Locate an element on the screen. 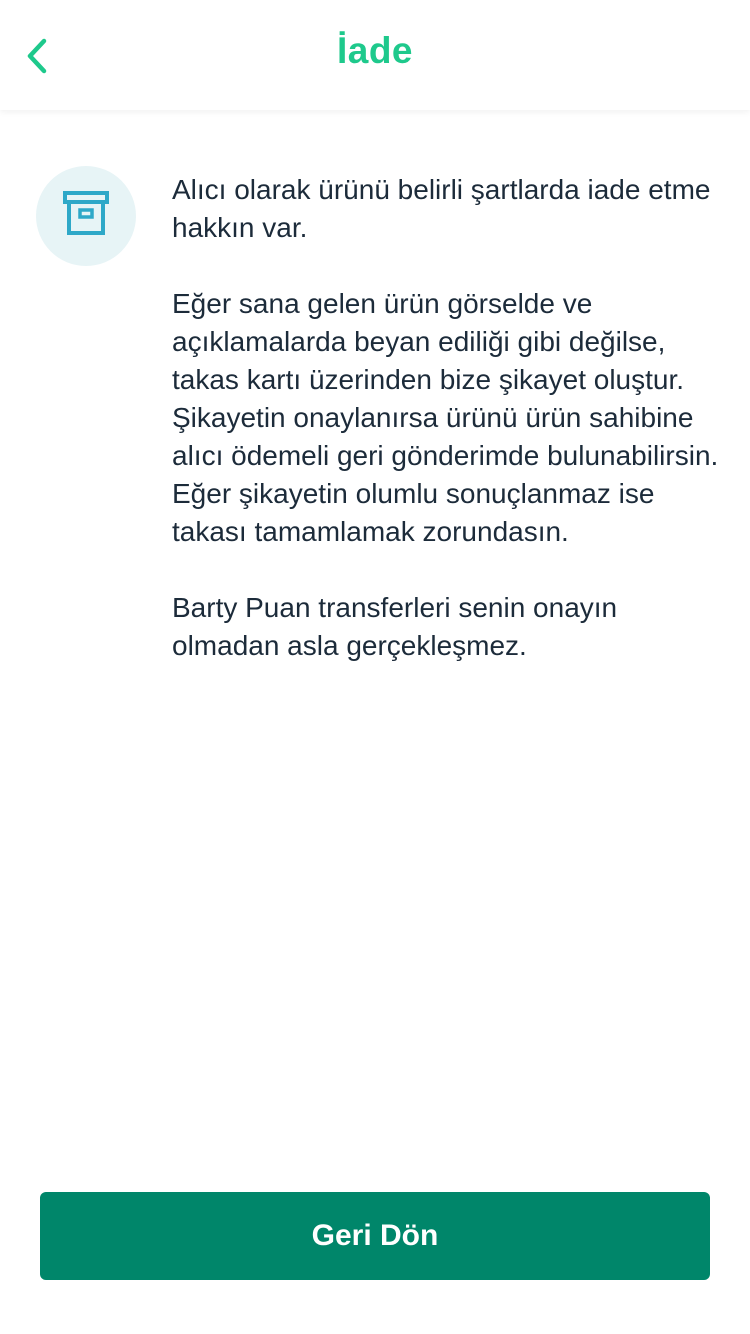  top-bar: İade is located at coordinates (375, 55).